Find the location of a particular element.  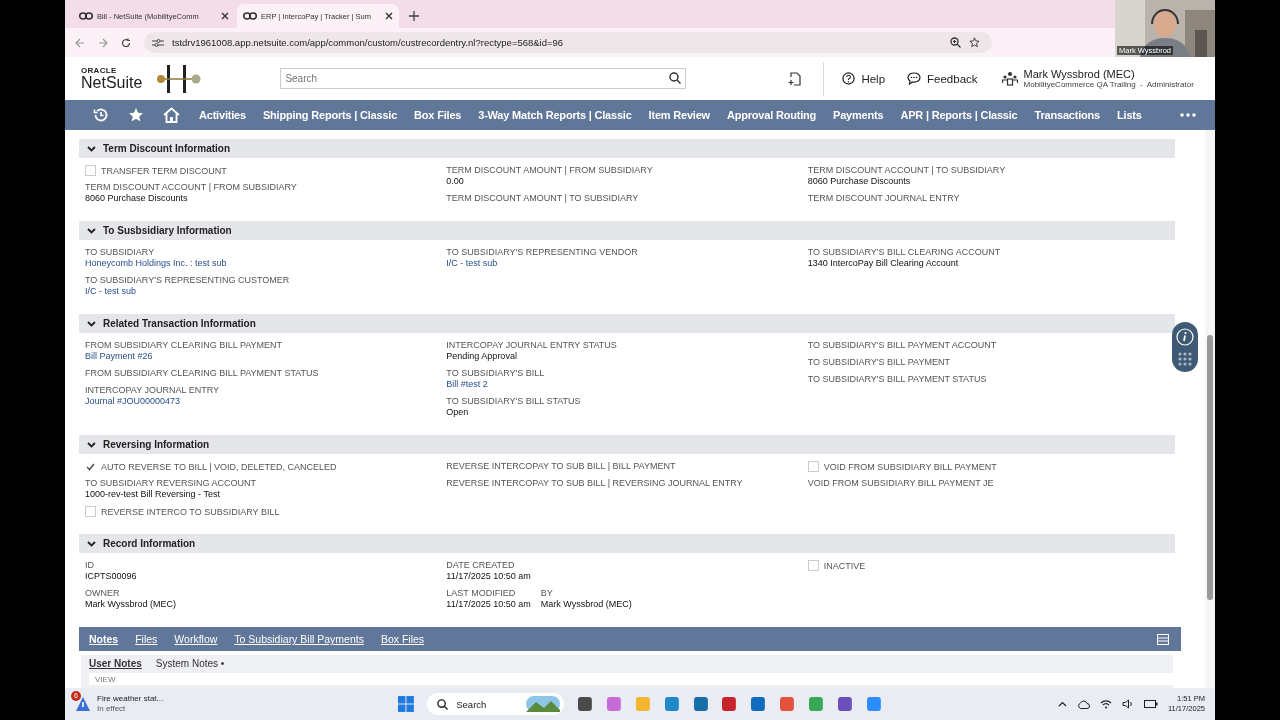

subtab: To Subsidiary Bill Payments is located at coordinates (299, 639).